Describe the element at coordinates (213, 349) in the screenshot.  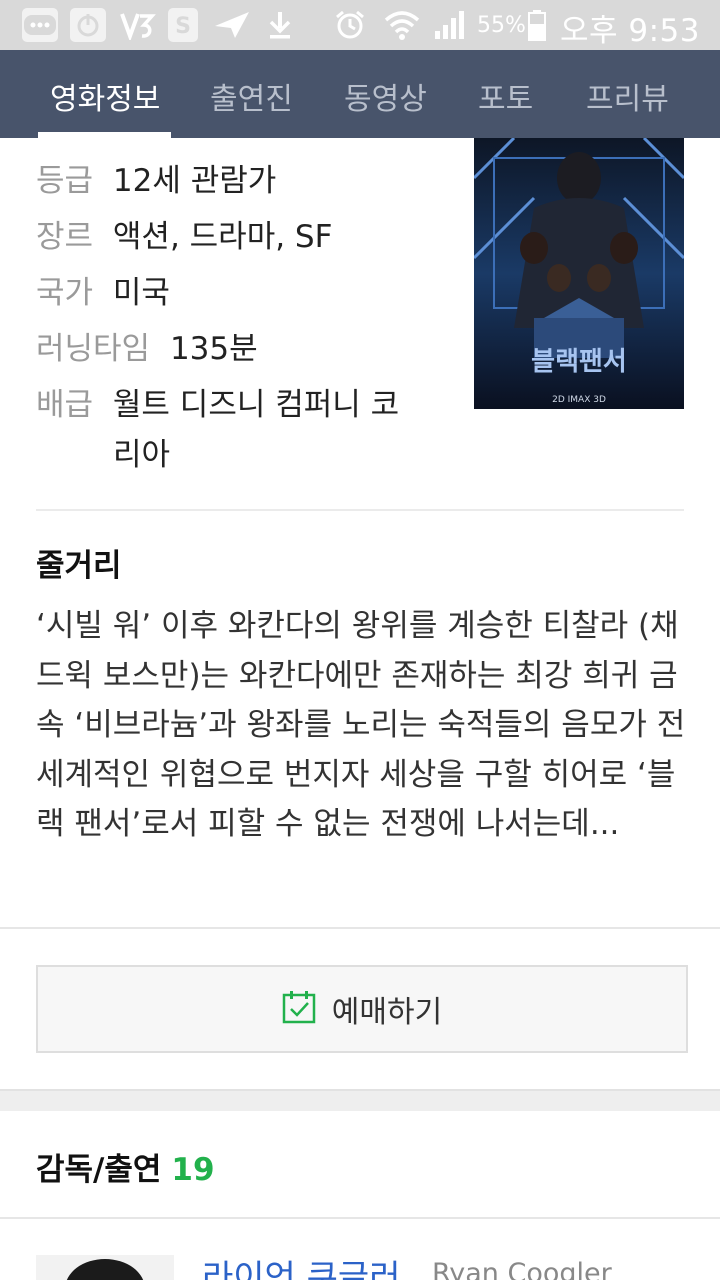
I see `runtime-value: 135분` at that location.